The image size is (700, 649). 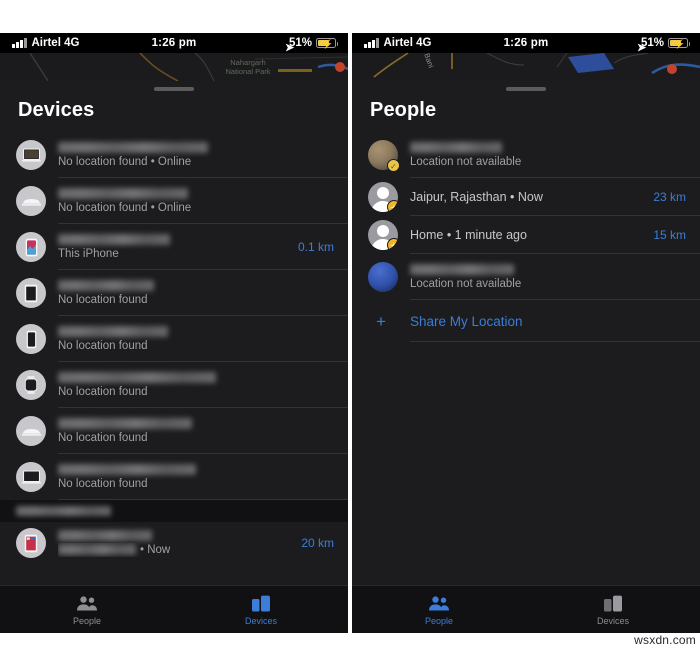 What do you see at coordinates (31, 339) in the screenshot?
I see `iphone-alt-icon` at bounding box center [31, 339].